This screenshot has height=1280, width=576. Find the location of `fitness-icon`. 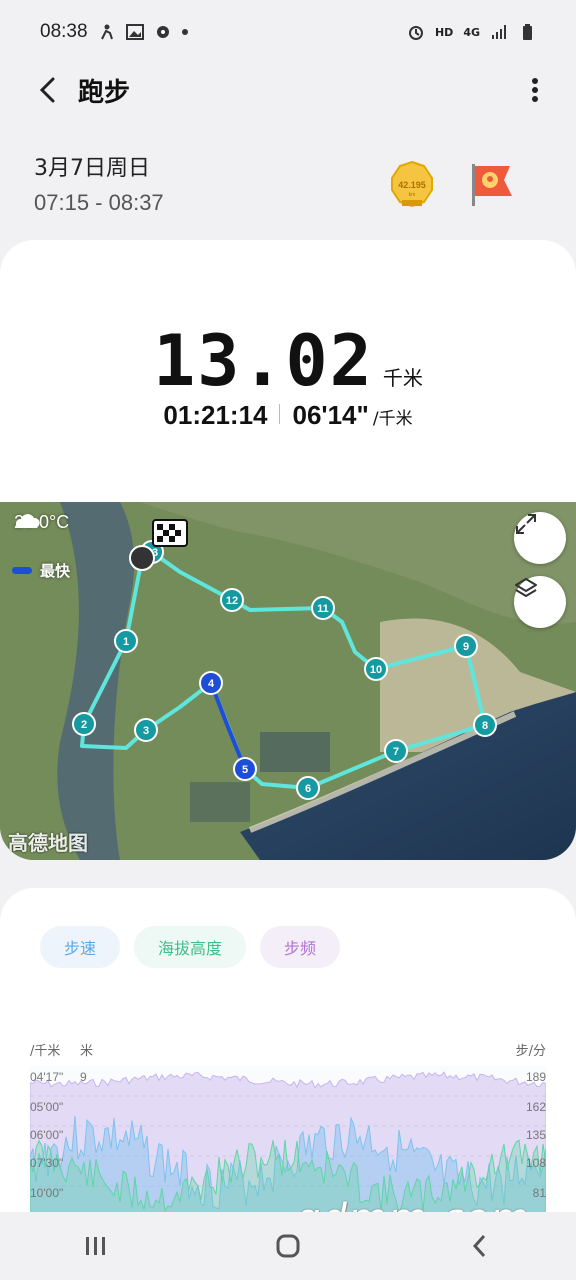

fitness-icon is located at coordinates (106, 32).